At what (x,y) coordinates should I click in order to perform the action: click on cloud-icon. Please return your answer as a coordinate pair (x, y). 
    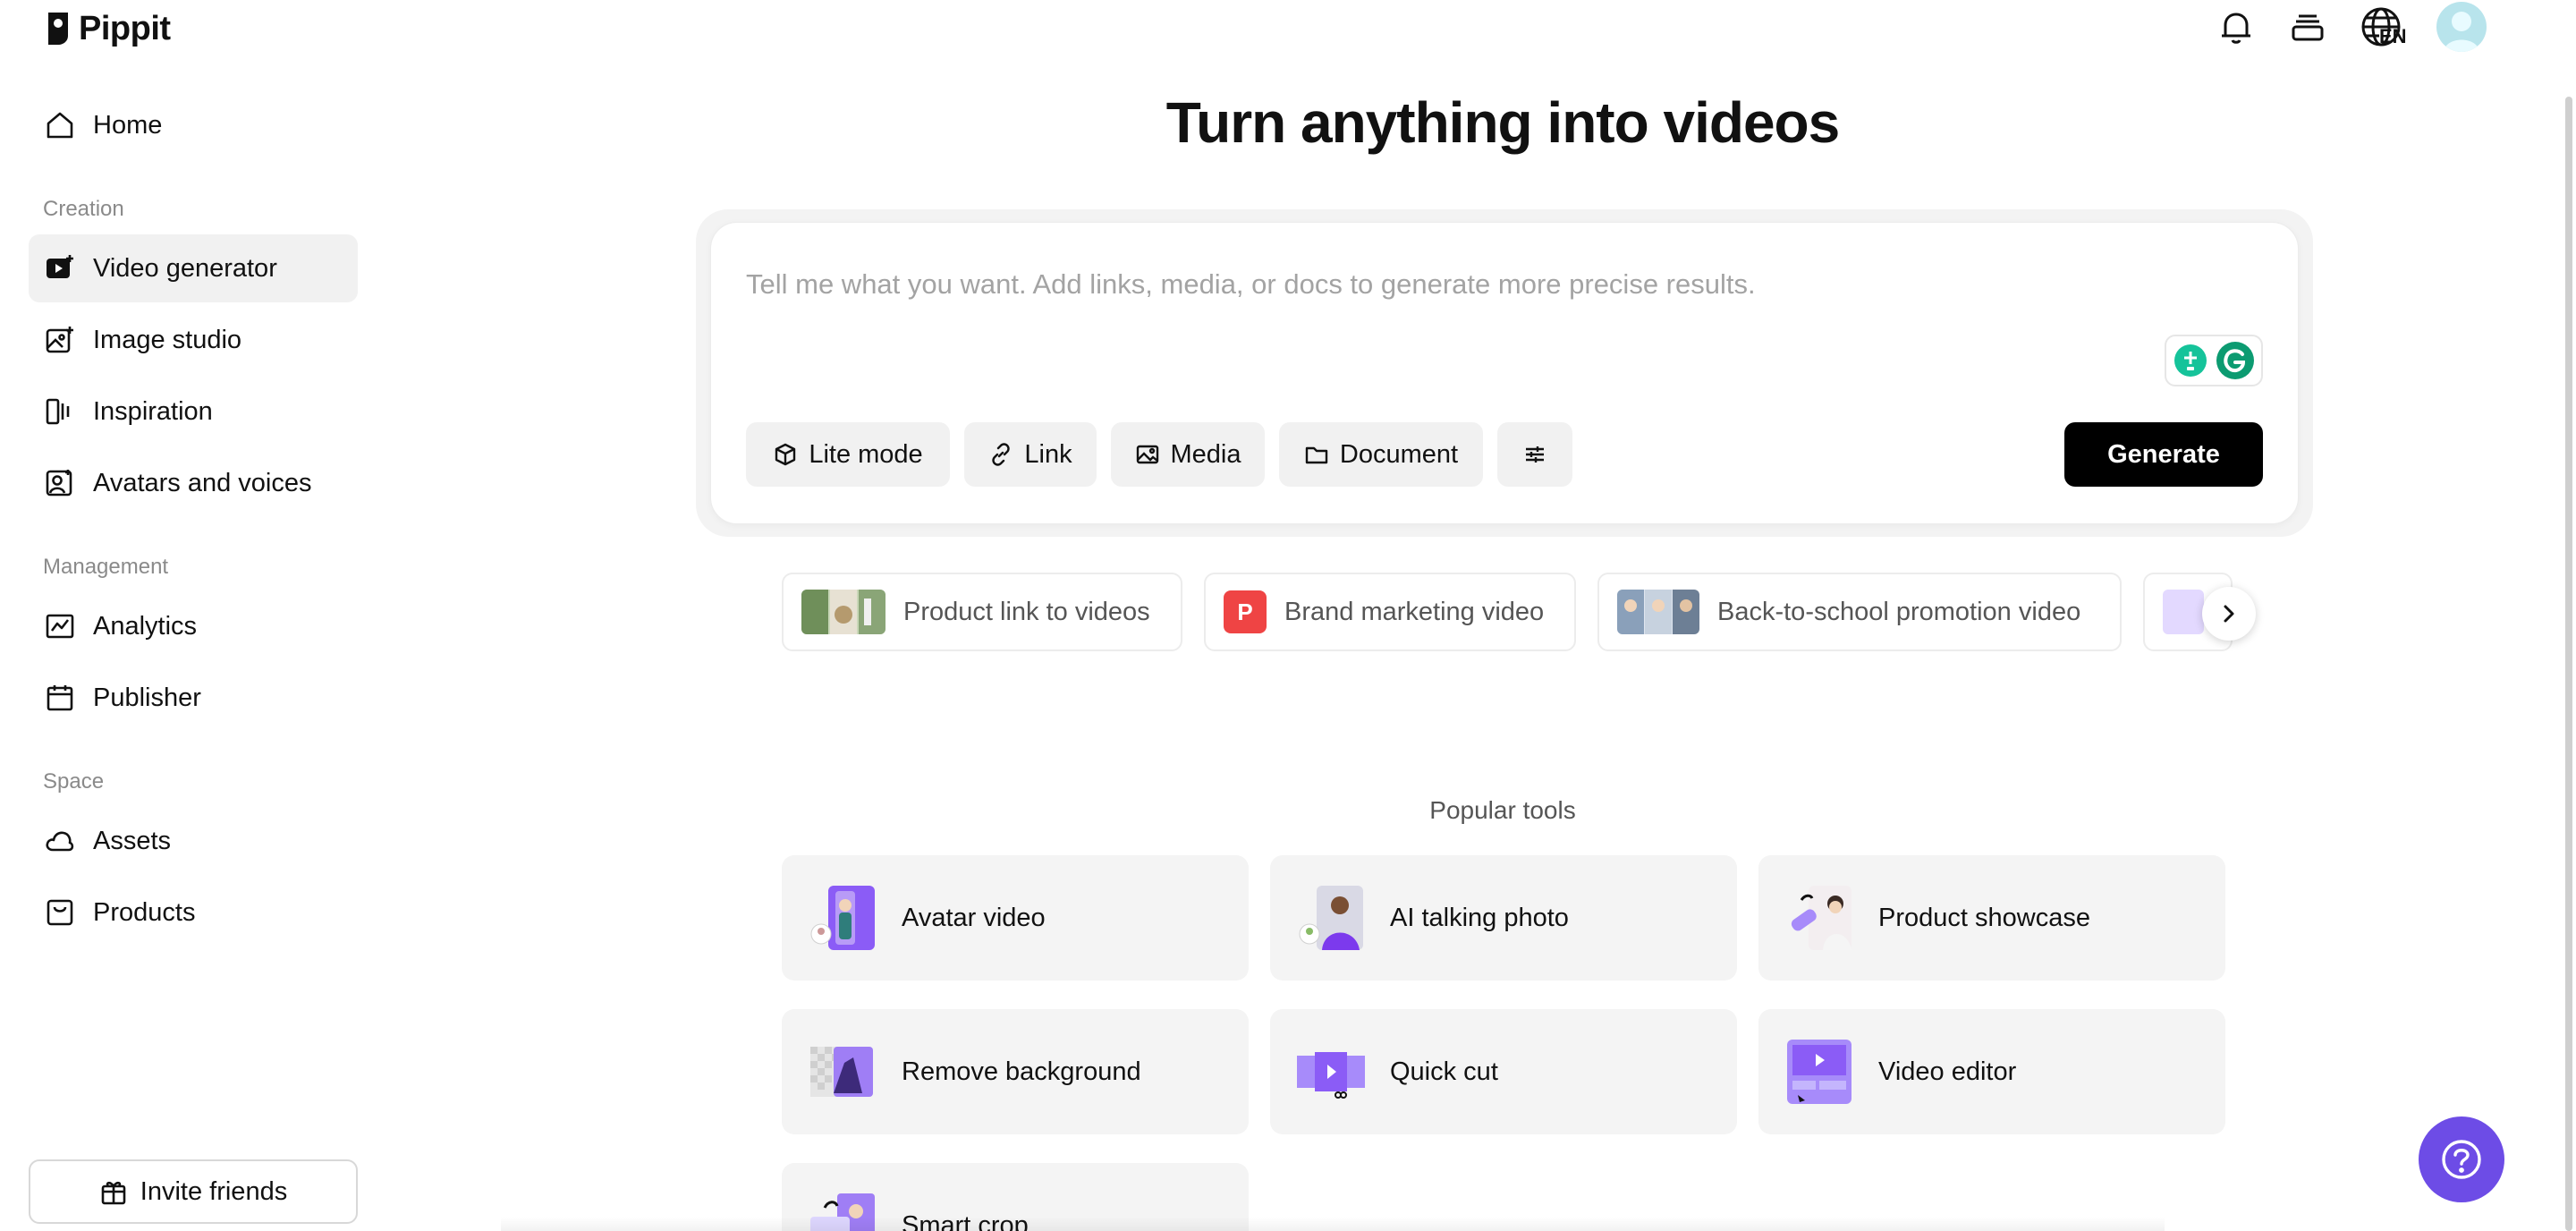
    Looking at the image, I should click on (60, 841).